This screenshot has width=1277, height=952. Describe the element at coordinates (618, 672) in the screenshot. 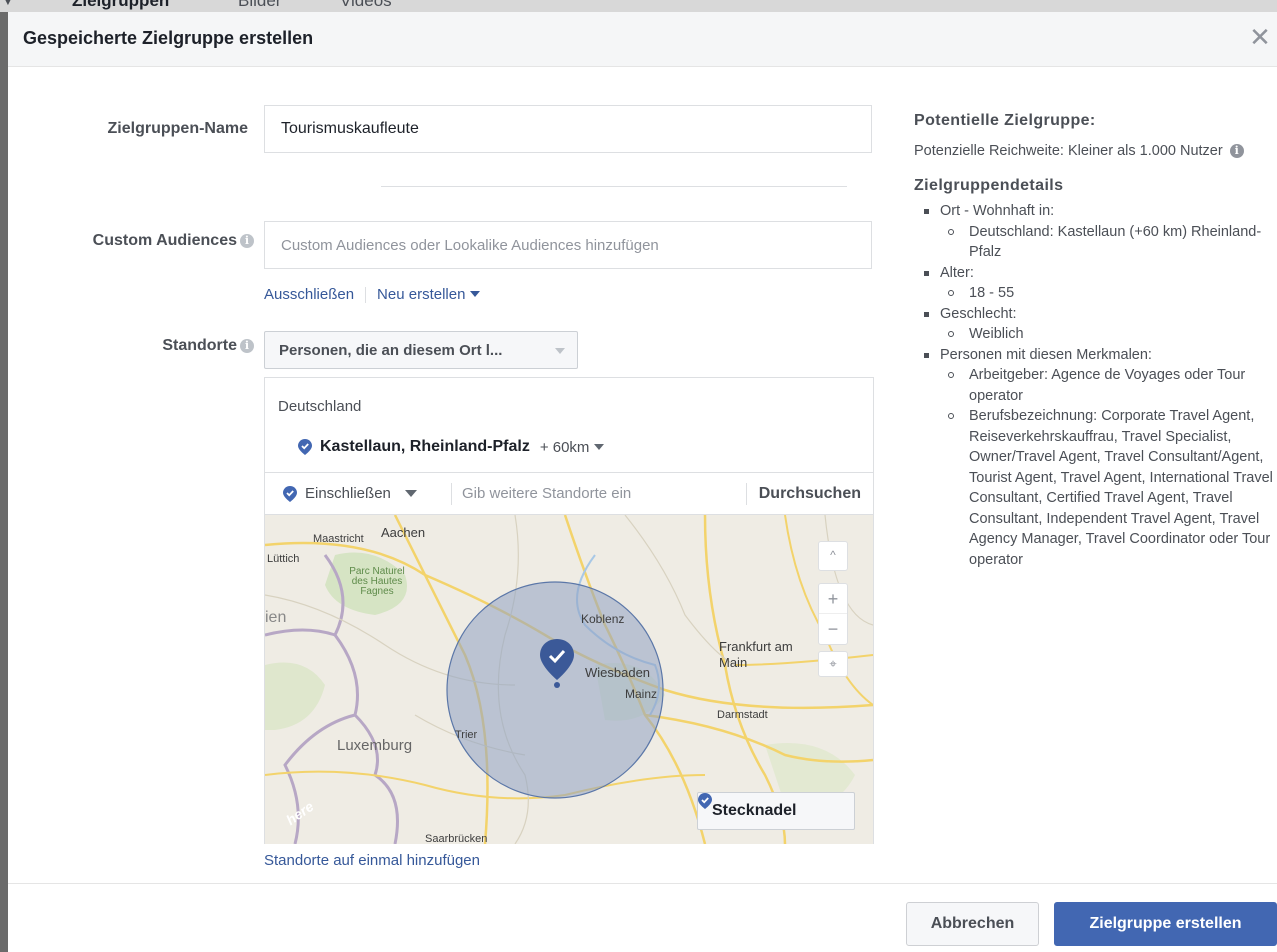

I see `map-label-wiesbaden: Wiesbaden` at that location.